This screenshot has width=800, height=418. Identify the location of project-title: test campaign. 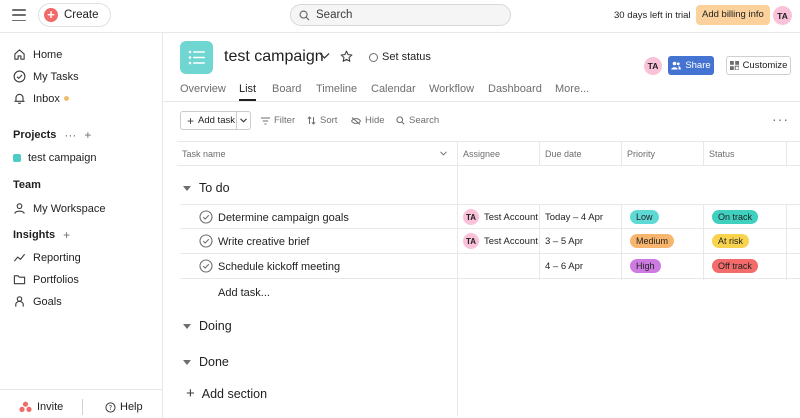
(274, 56).